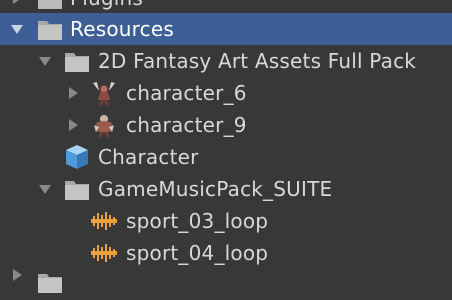  I want to click on tree-item-label: character_6, so click(186, 93).